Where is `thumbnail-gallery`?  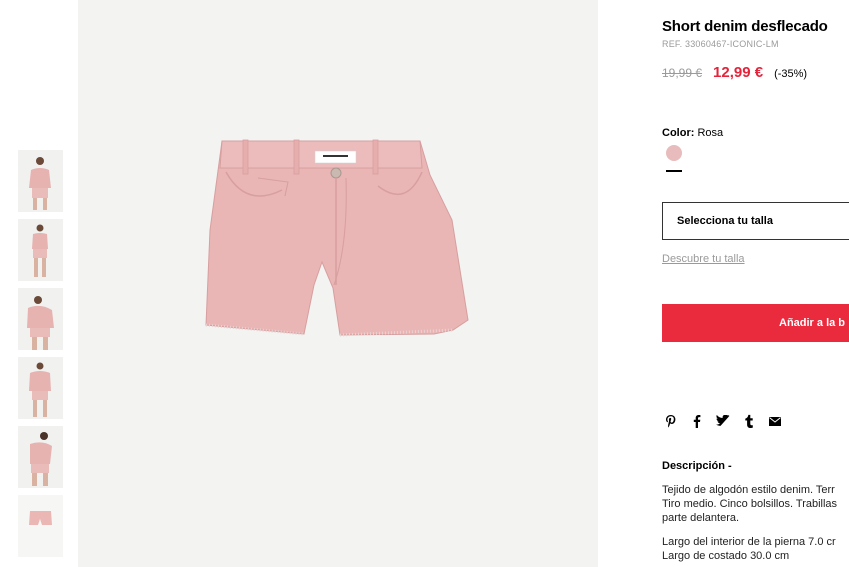
thumbnail-gallery is located at coordinates (40, 357).